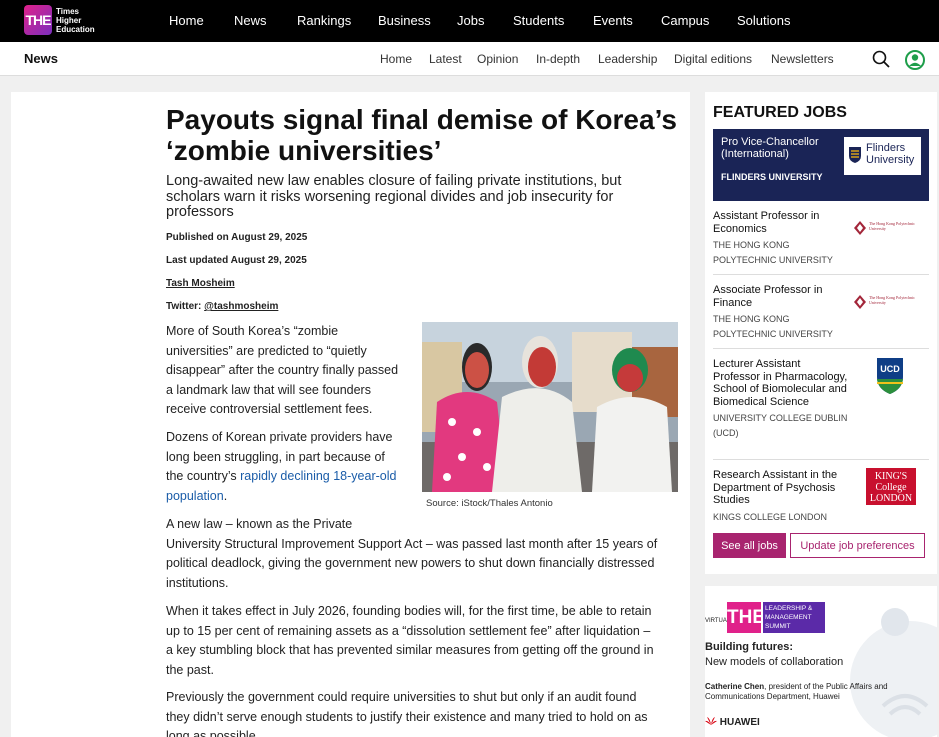 The width and height of the screenshot is (939, 737). I want to click on kings-college-logo: KING'S College LONDON, so click(891, 486).